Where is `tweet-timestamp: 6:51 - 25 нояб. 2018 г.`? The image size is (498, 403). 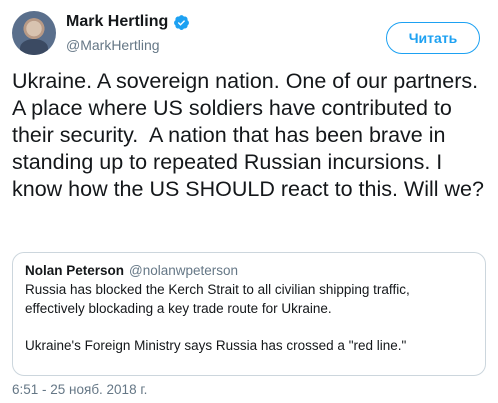 tweet-timestamp: 6:51 - 25 нояб. 2018 г. is located at coordinates (79, 389).